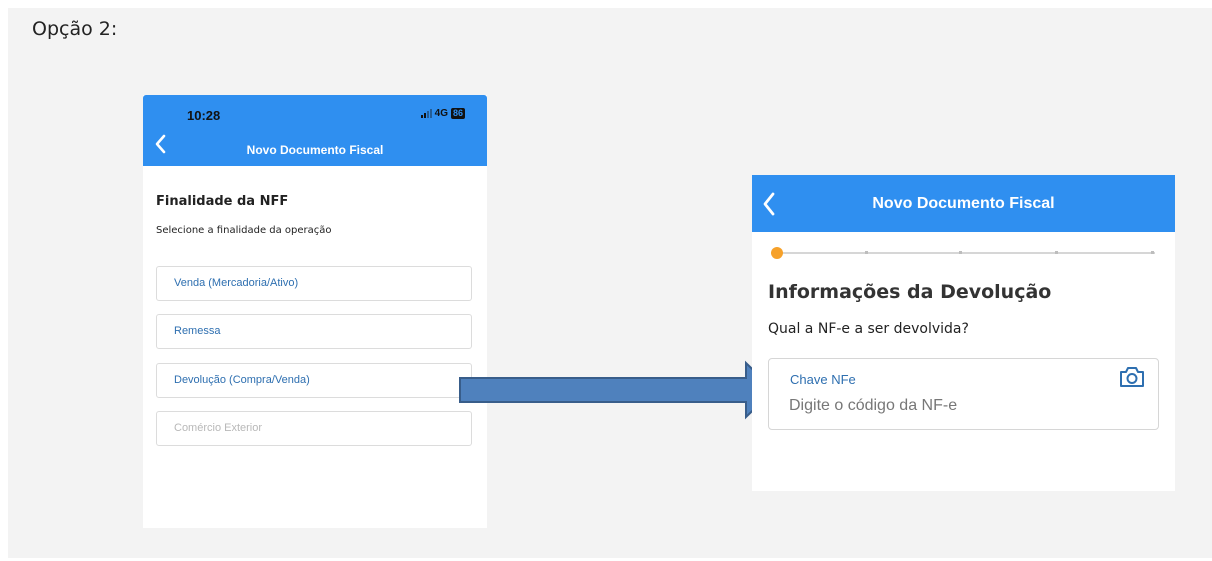 Image resolution: width=1212 pixels, height=561 pixels. Describe the element at coordinates (617, 390) in the screenshot. I see `arrow-right-icon` at that location.